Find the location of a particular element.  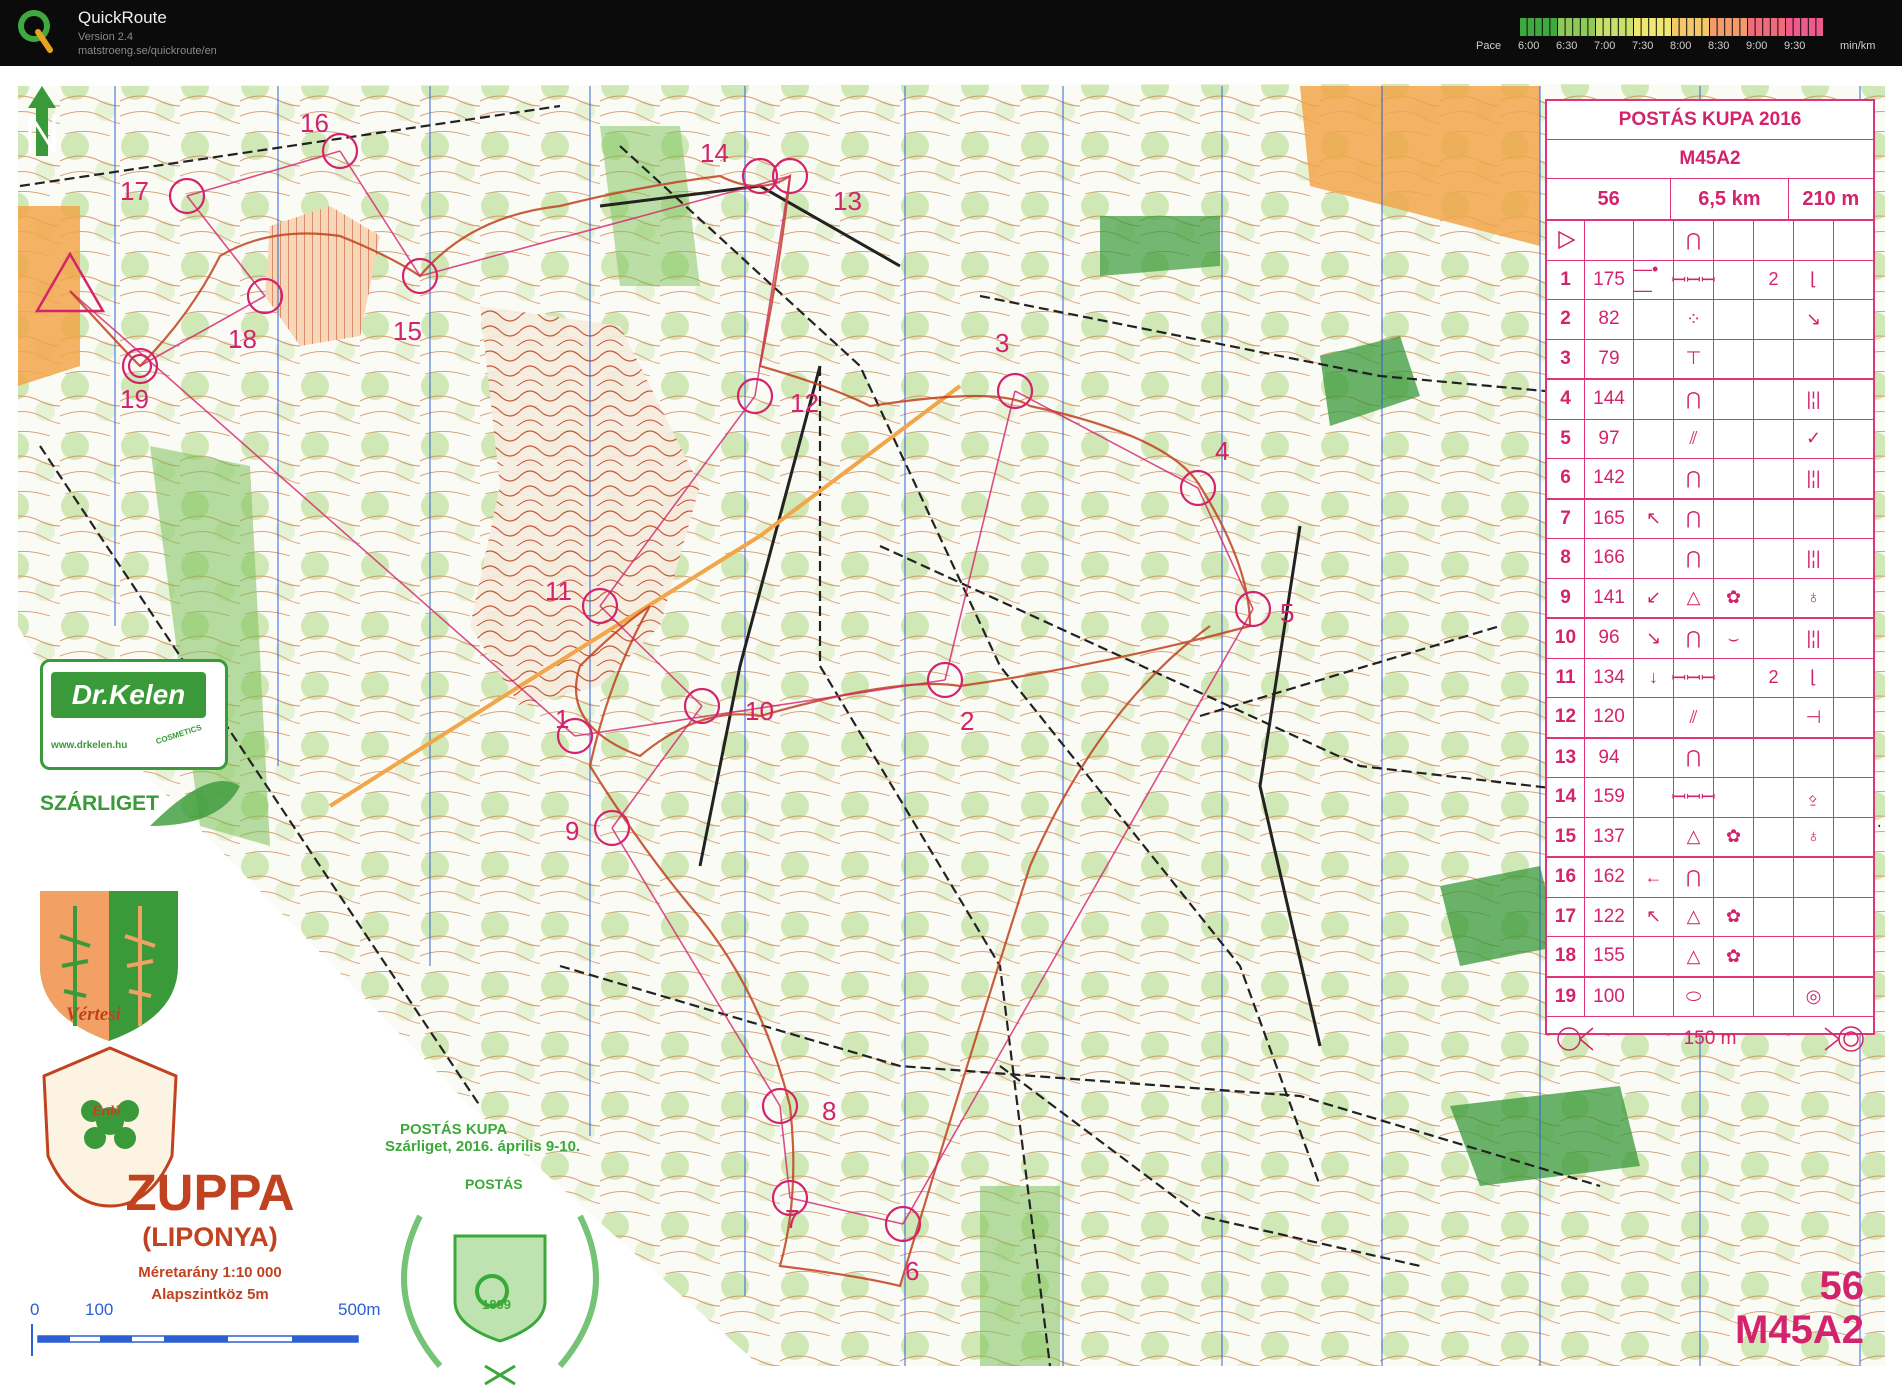

location-symbol: |¦| is located at coordinates (1814, 399).